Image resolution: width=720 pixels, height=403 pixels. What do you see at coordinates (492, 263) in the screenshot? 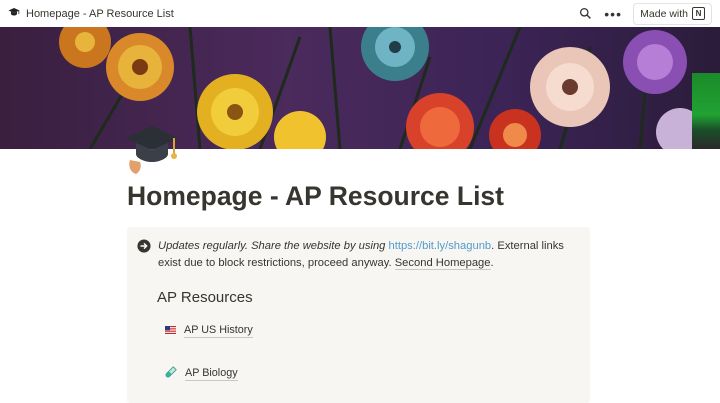
I see `callout-text-end: .` at bounding box center [492, 263].